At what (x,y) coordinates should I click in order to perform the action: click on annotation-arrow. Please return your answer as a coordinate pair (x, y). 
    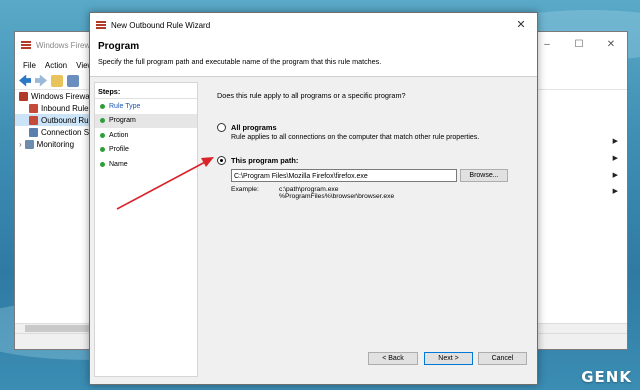
    Looking at the image, I should click on (165, 183).